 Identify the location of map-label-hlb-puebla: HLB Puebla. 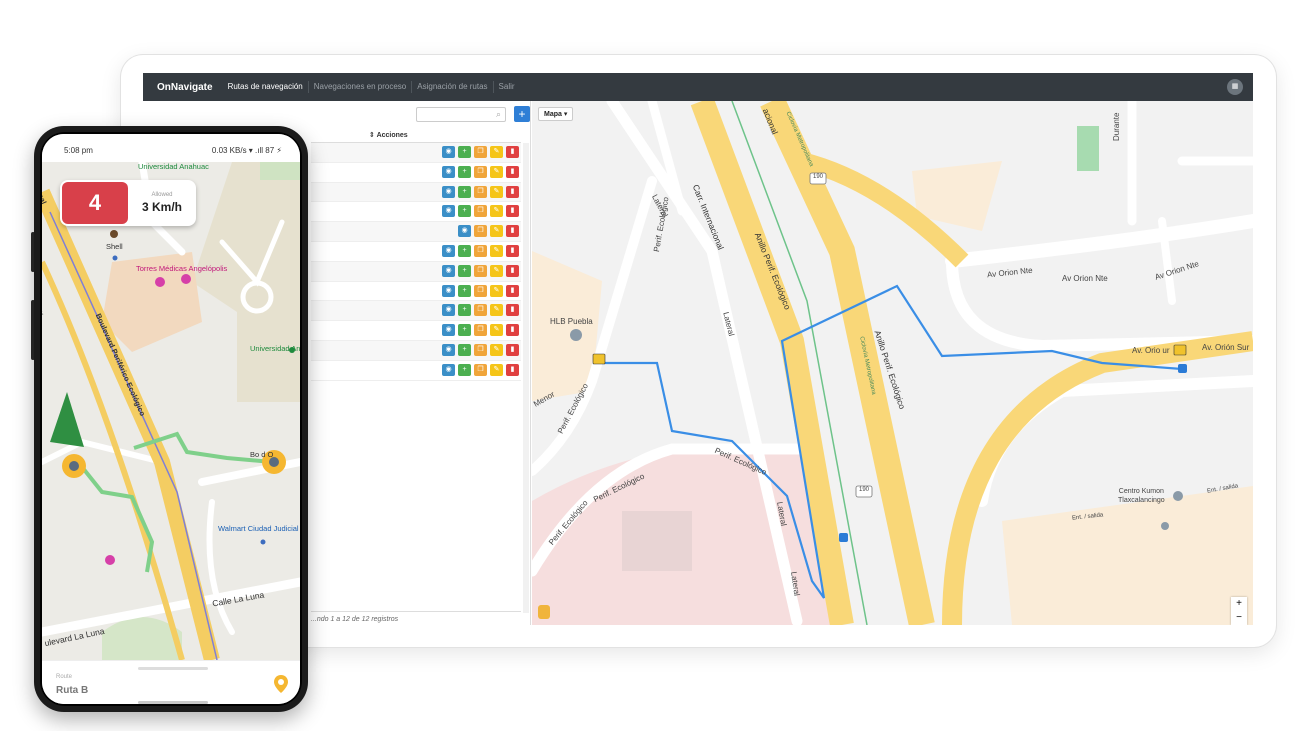
(571, 321).